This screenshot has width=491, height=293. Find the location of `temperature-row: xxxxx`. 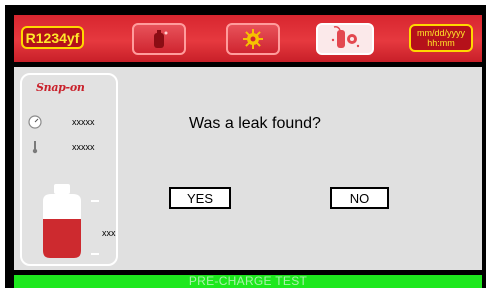

temperature-row: xxxxx is located at coordinates (61, 147).